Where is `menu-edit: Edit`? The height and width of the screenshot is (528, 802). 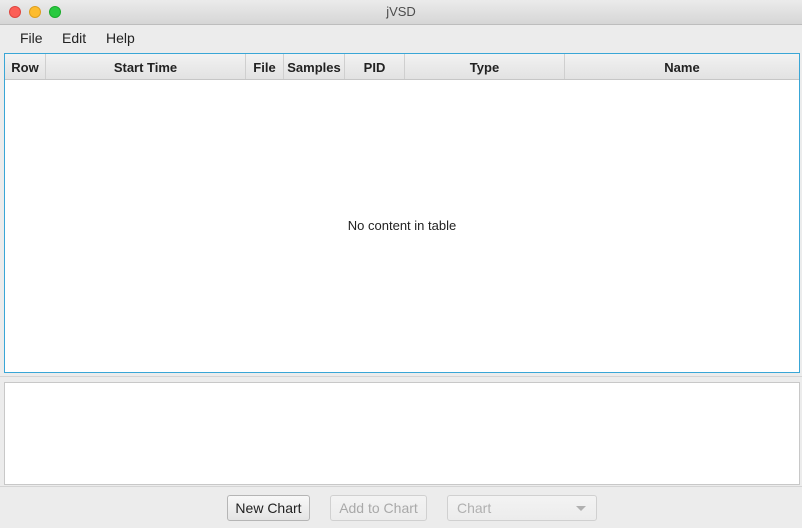 menu-edit: Edit is located at coordinates (74, 38).